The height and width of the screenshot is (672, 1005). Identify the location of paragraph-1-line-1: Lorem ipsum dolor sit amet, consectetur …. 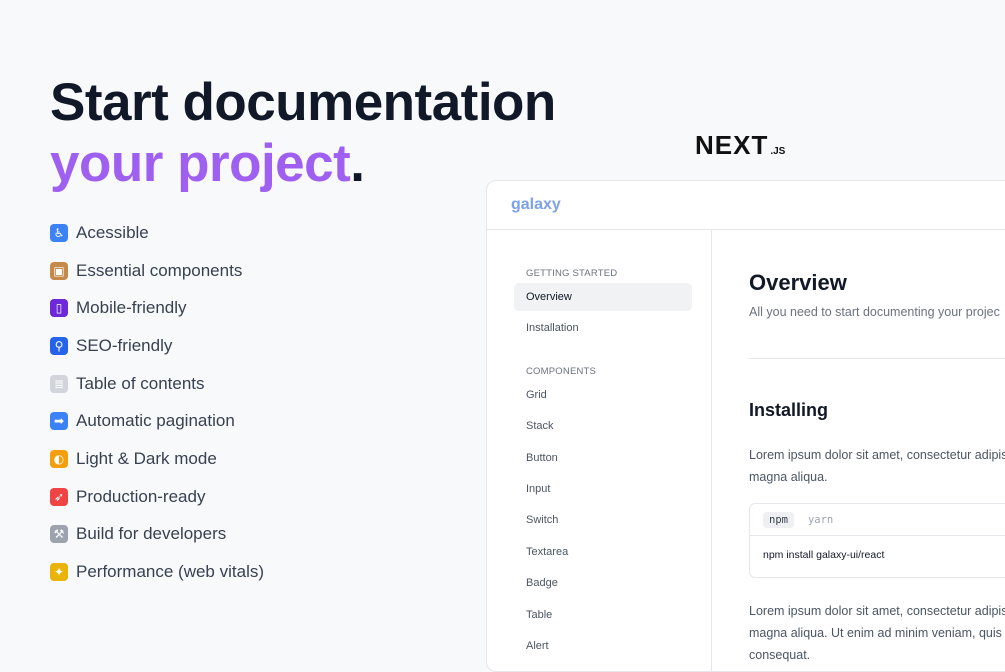
(877, 455).